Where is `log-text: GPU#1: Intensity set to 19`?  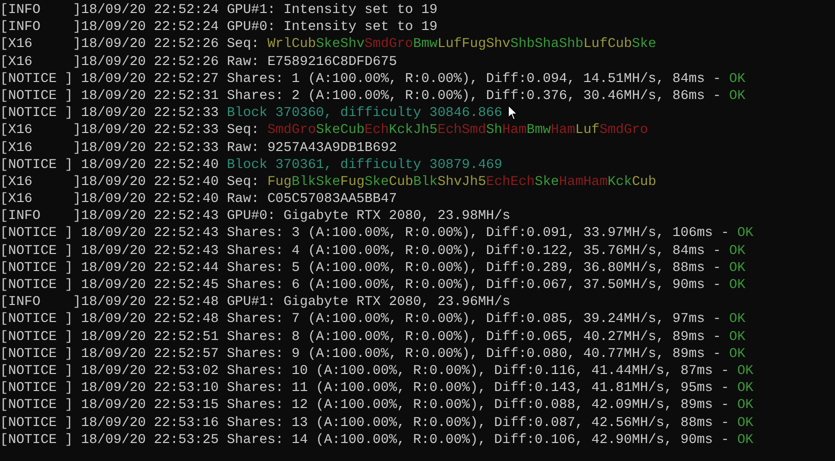 log-text: GPU#1: Intensity set to 19 is located at coordinates (332, 11).